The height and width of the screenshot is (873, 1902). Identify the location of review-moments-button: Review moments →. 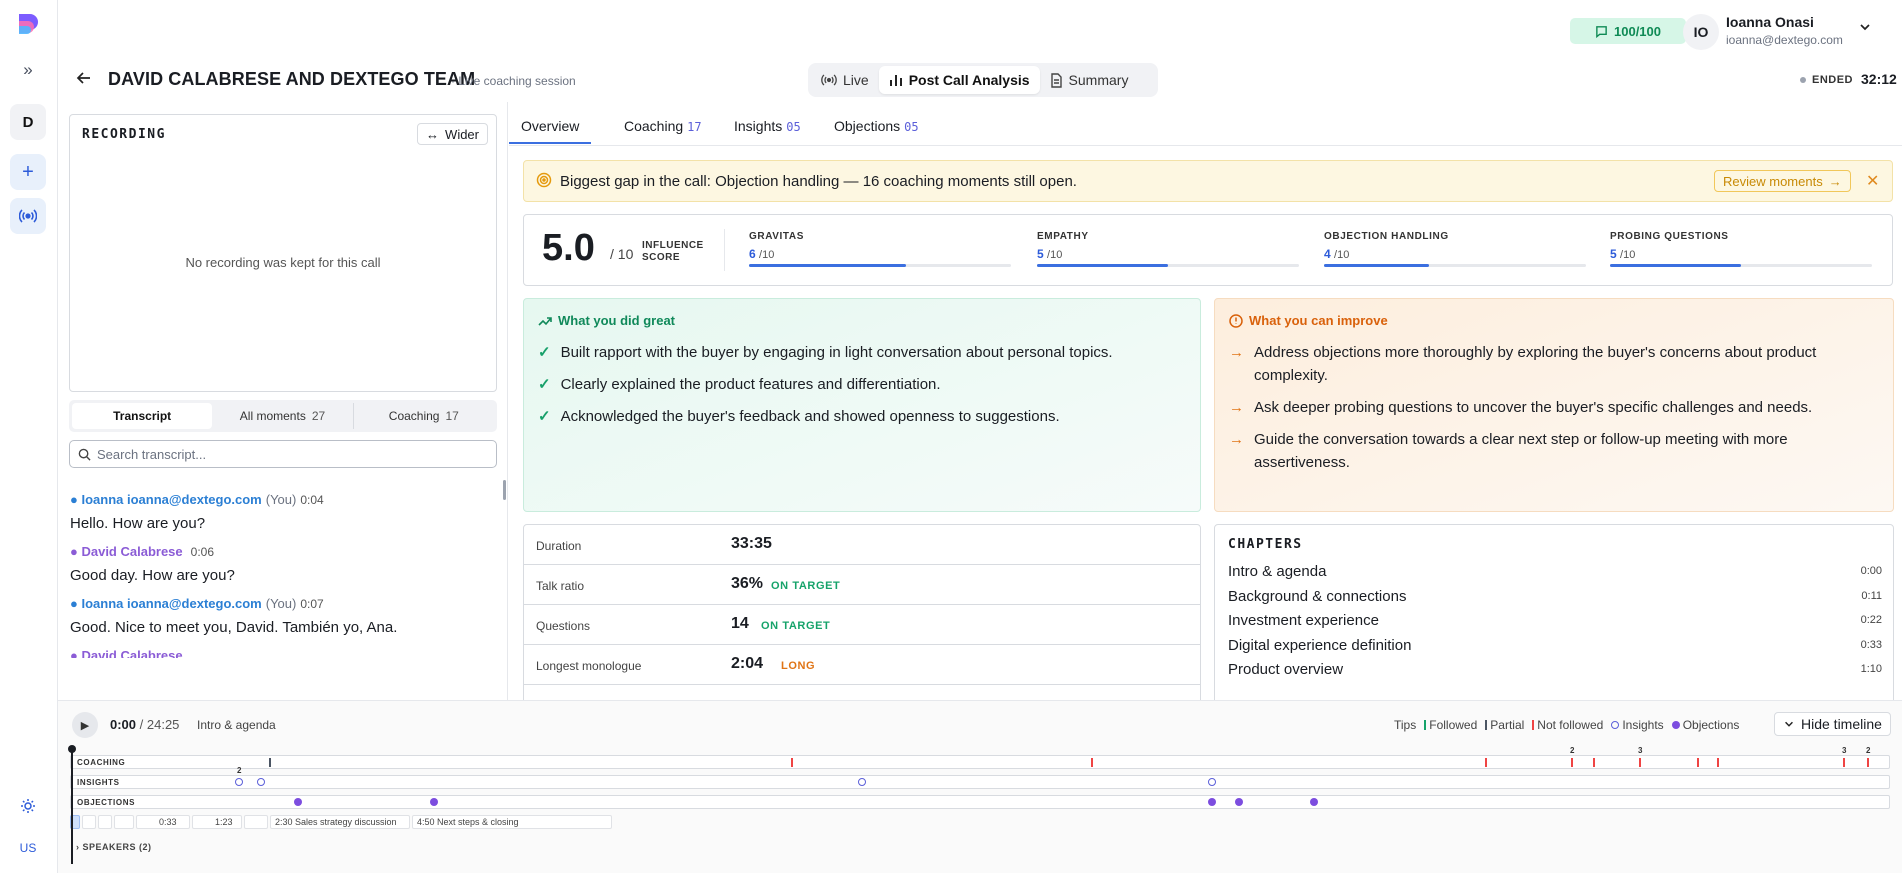
(1782, 181).